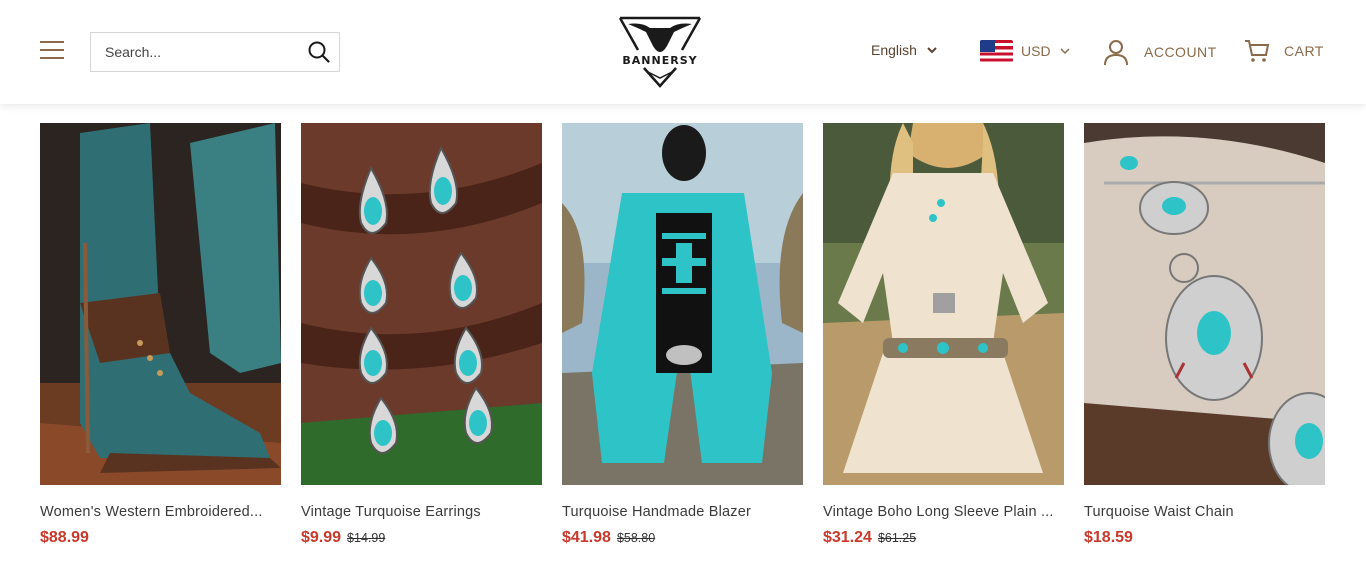  What do you see at coordinates (1257, 51) in the screenshot?
I see `cart-icon` at bounding box center [1257, 51].